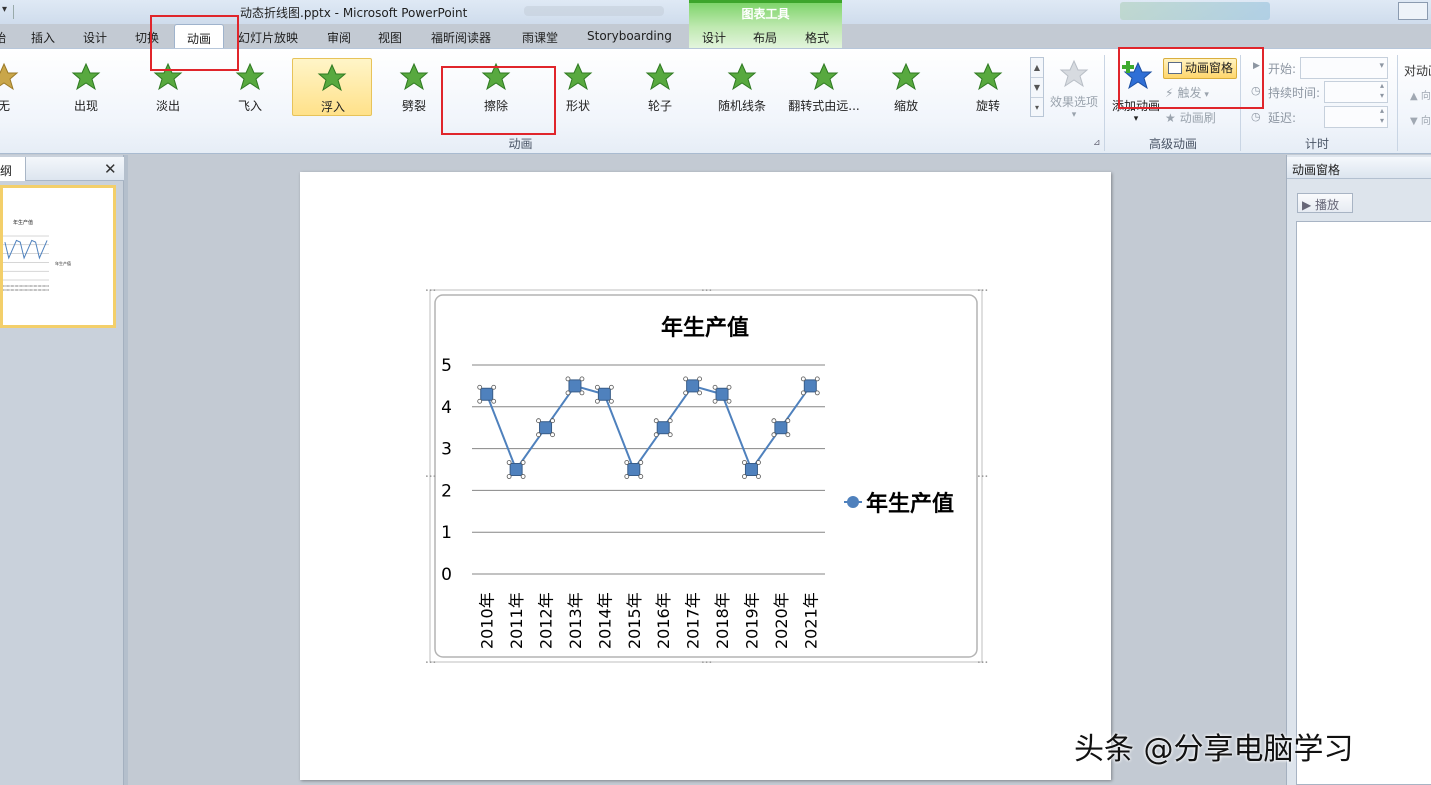 The height and width of the screenshot is (785, 1431). I want to click on animation-list, so click(1363, 503).